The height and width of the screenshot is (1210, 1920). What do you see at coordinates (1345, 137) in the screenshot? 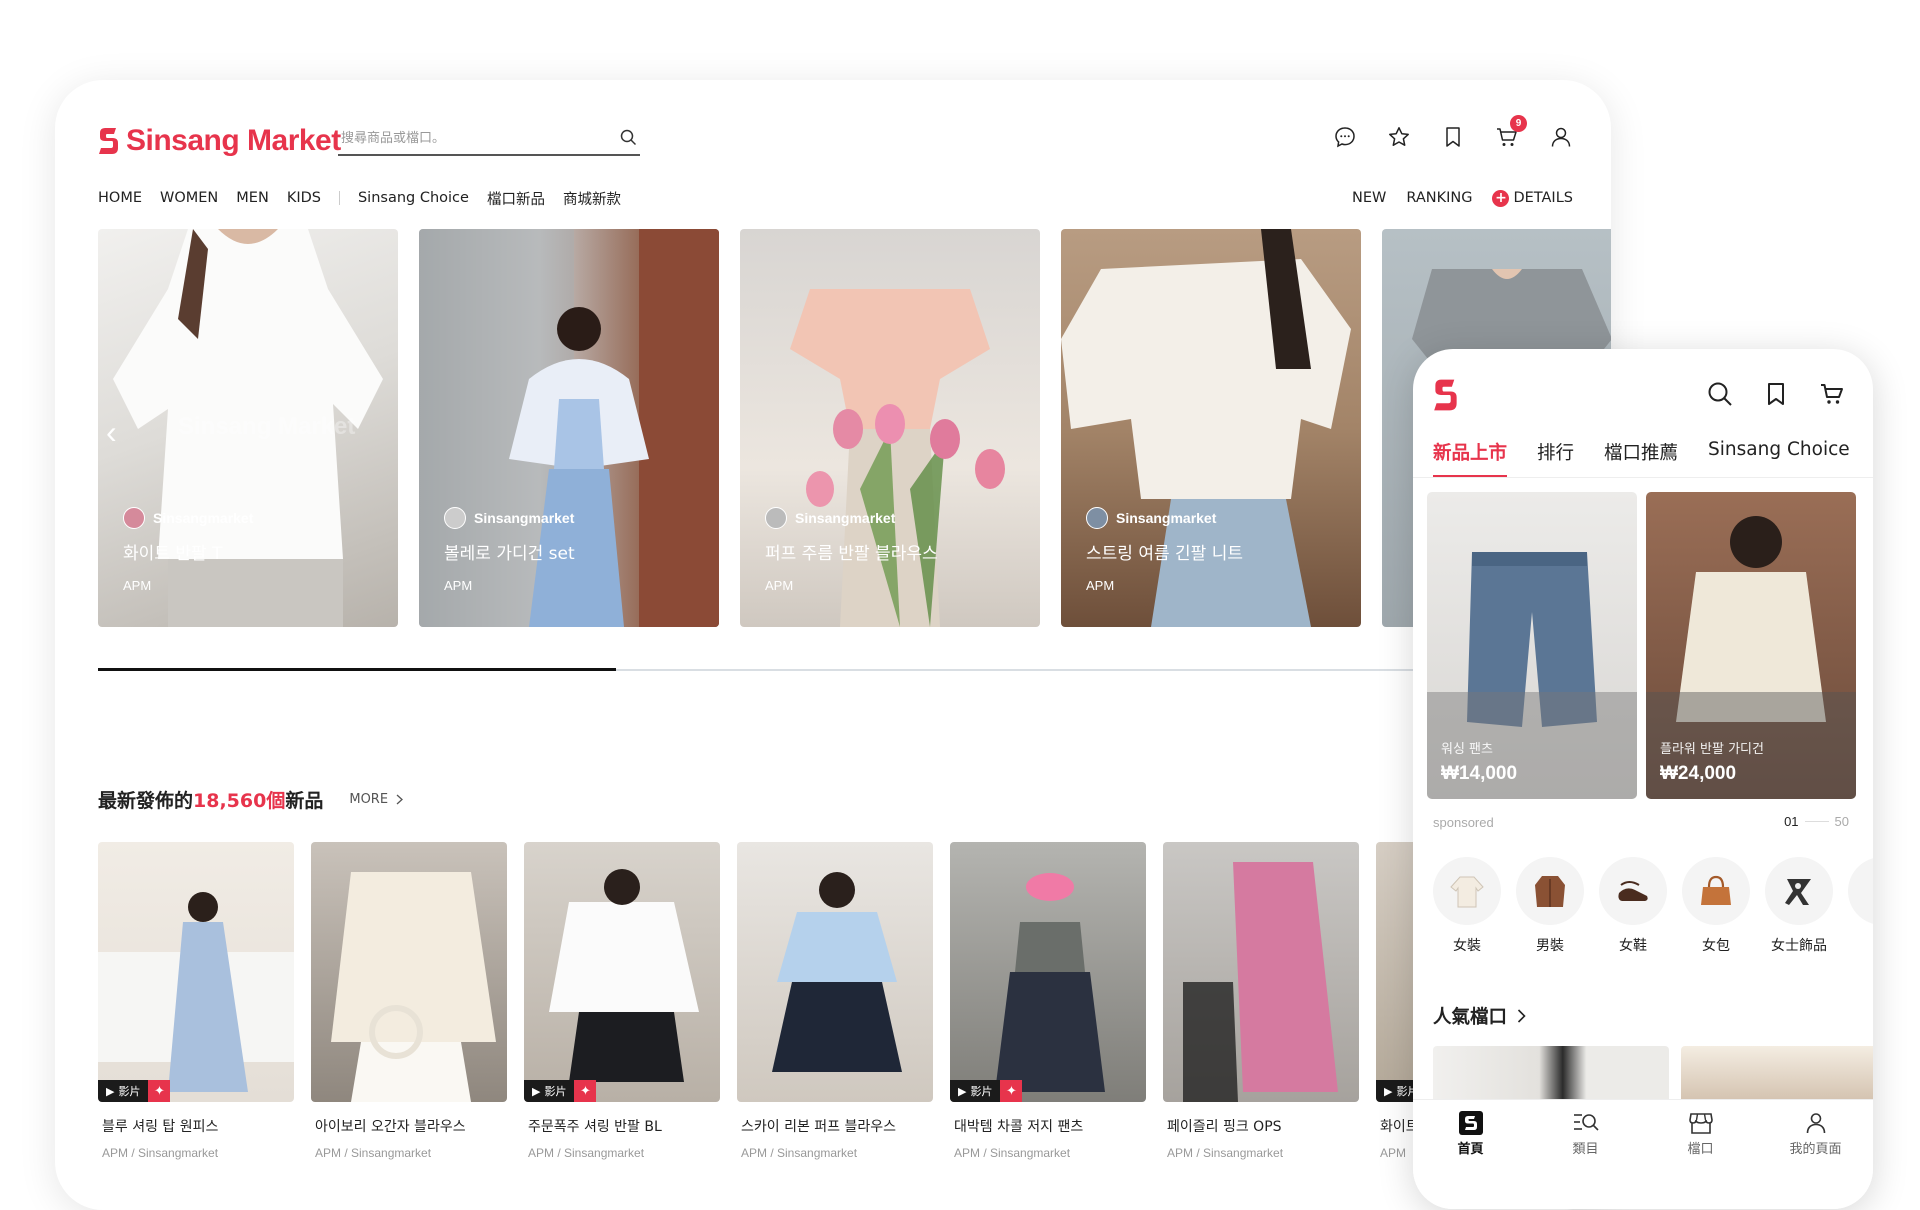
I see `chat-icon` at bounding box center [1345, 137].